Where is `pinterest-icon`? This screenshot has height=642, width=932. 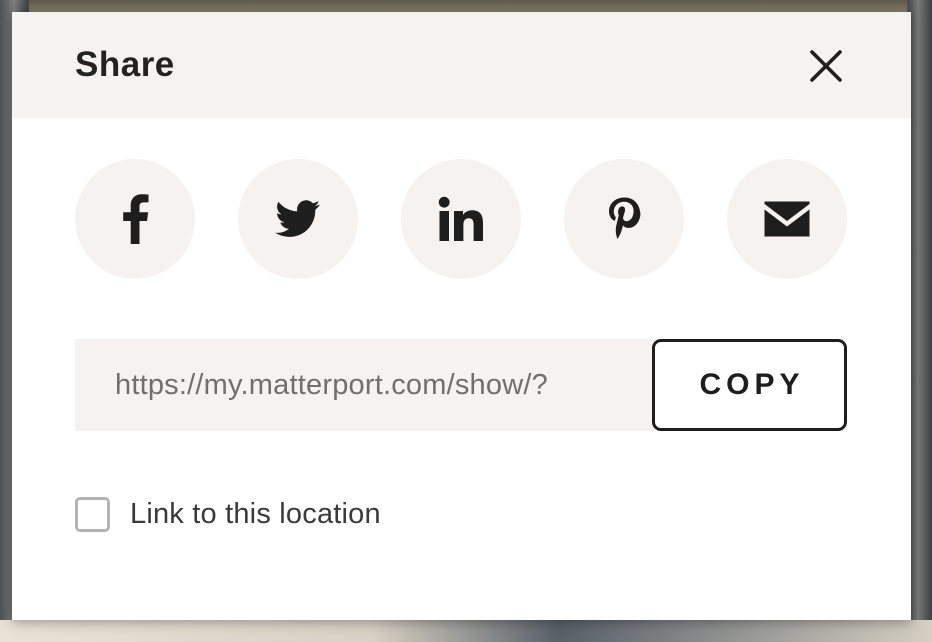
pinterest-icon is located at coordinates (625, 218).